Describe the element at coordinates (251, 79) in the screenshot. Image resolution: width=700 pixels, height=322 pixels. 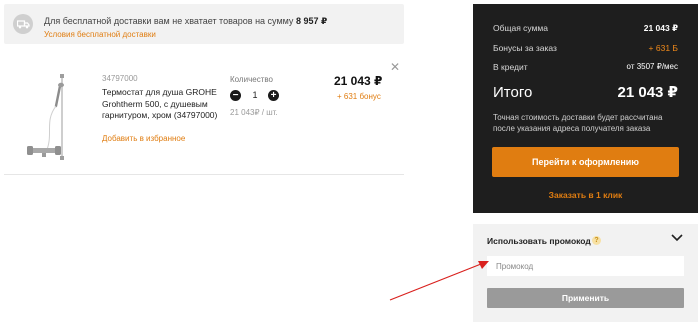
I see `quantity-label: Количество` at that location.